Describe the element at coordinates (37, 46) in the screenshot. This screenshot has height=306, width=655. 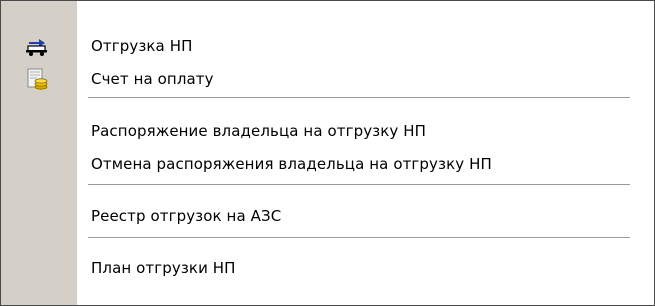
I see `fuel-truck-icon` at that location.